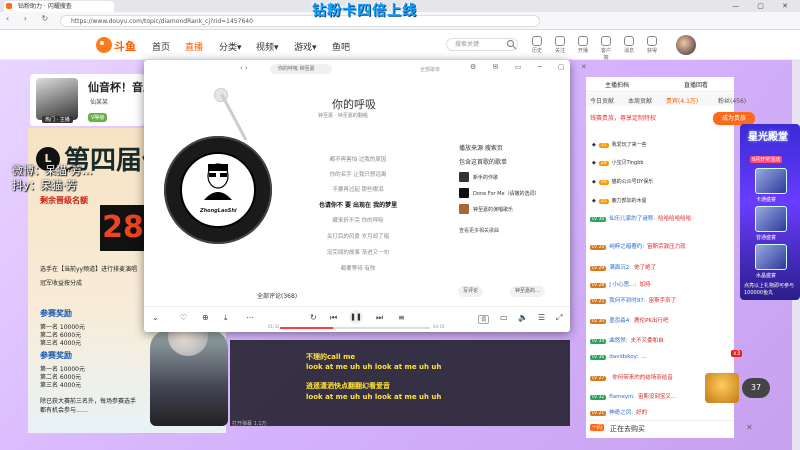 This screenshot has width=800, height=450. I want to click on prev-track-icon: ⏮, so click(333, 318).